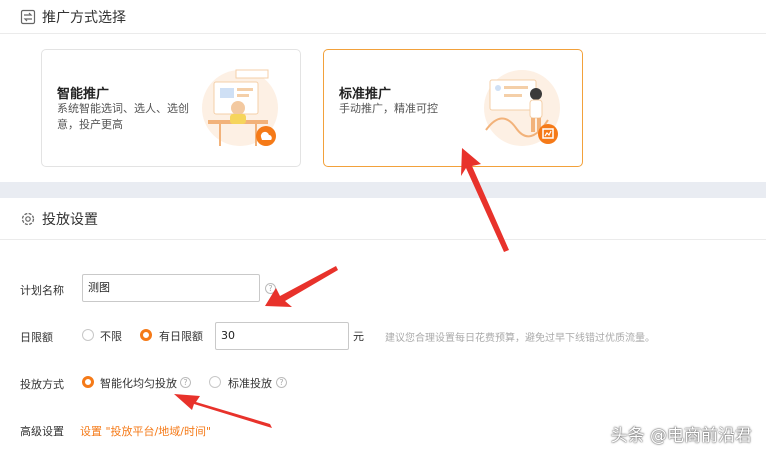 The height and width of the screenshot is (456, 766). I want to click on card-title: 智能推广, so click(83, 94).